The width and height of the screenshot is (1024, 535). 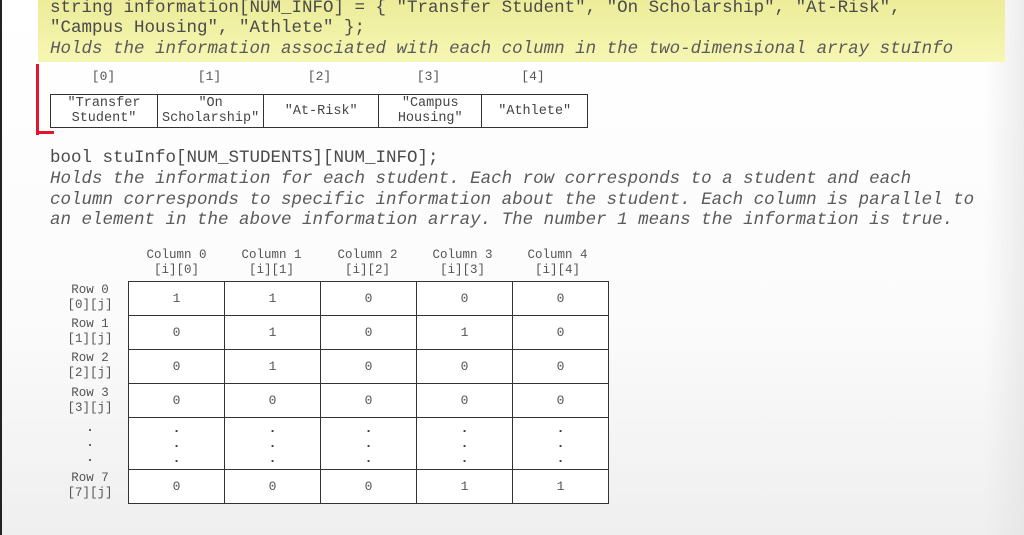 What do you see at coordinates (90, 365) in the screenshot?
I see `row-header-2: Row 2 [2][j]` at bounding box center [90, 365].